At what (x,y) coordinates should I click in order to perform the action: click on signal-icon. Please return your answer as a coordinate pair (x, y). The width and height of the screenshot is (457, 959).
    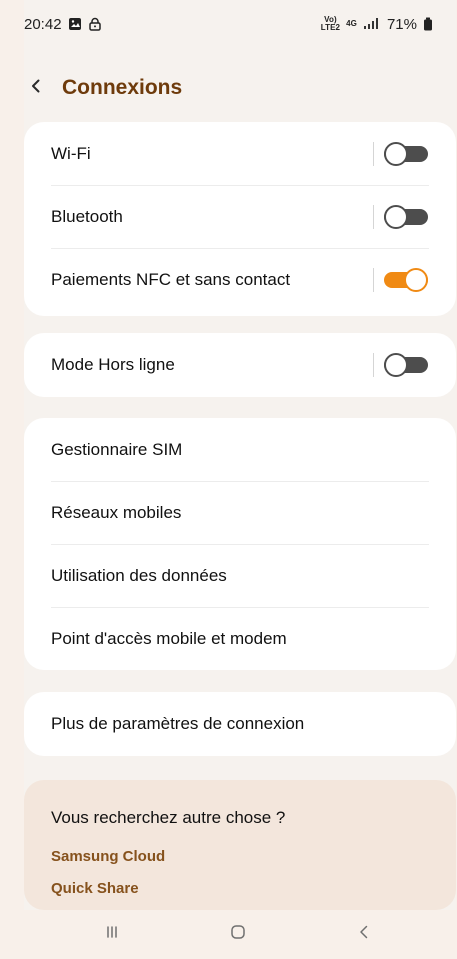
    Looking at the image, I should click on (372, 24).